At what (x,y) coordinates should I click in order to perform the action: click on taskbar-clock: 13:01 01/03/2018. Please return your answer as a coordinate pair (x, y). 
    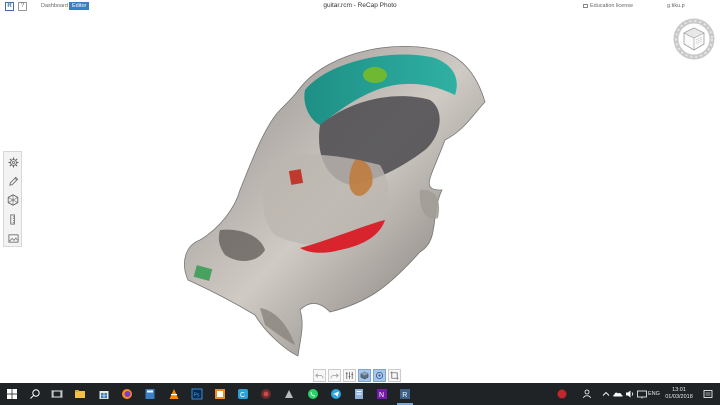
    Looking at the image, I should click on (679, 394).